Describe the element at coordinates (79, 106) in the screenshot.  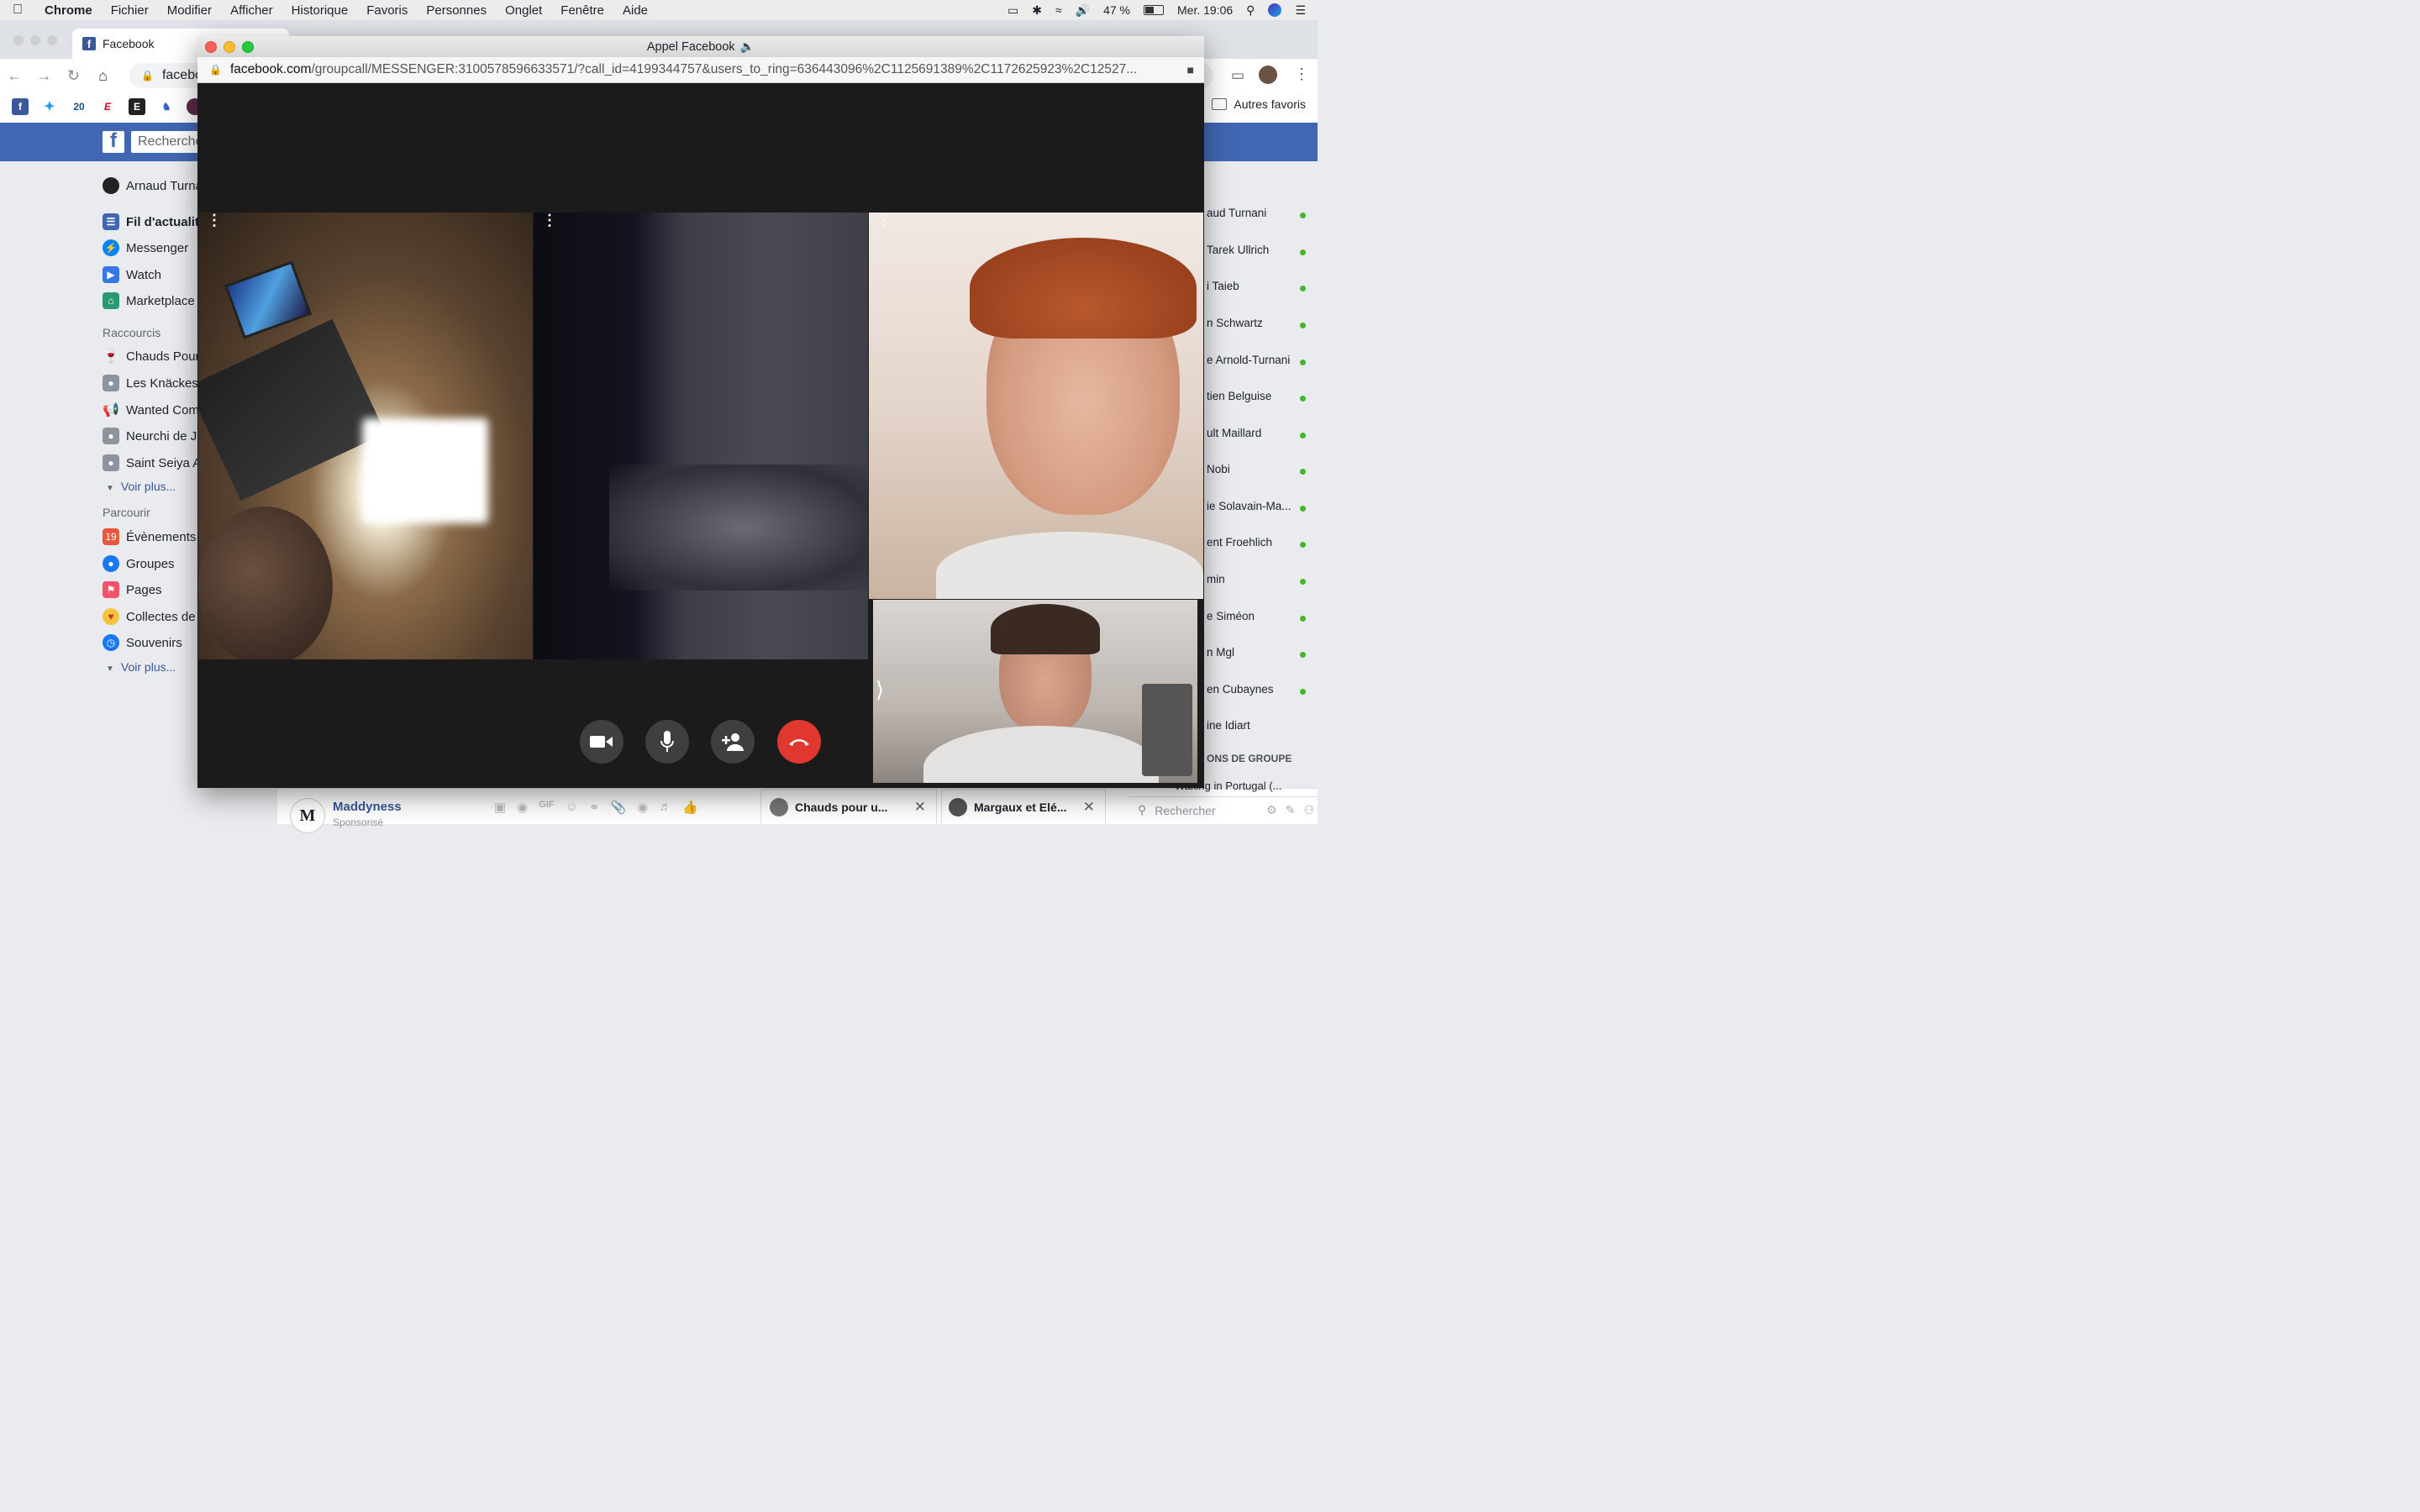
I see `bookmark-20minutes-icon: 20` at that location.